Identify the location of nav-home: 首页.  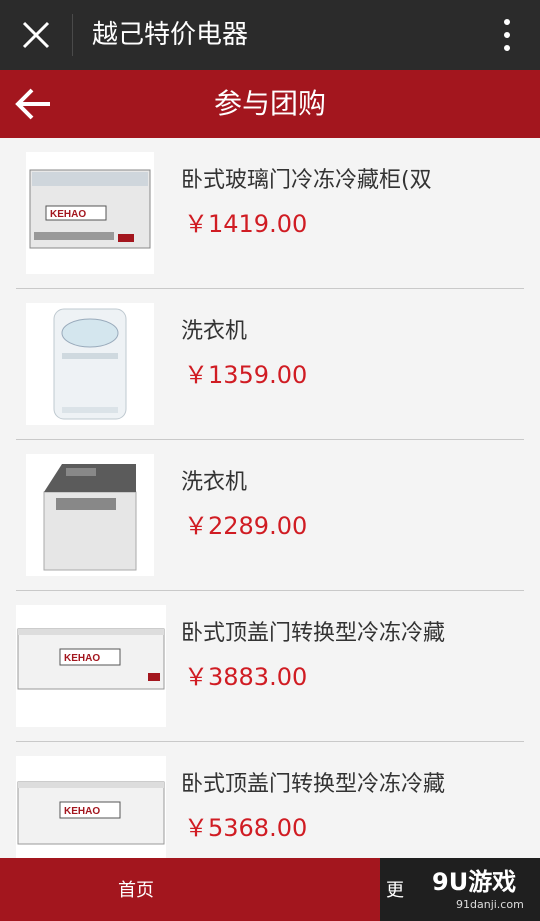
(136, 889).